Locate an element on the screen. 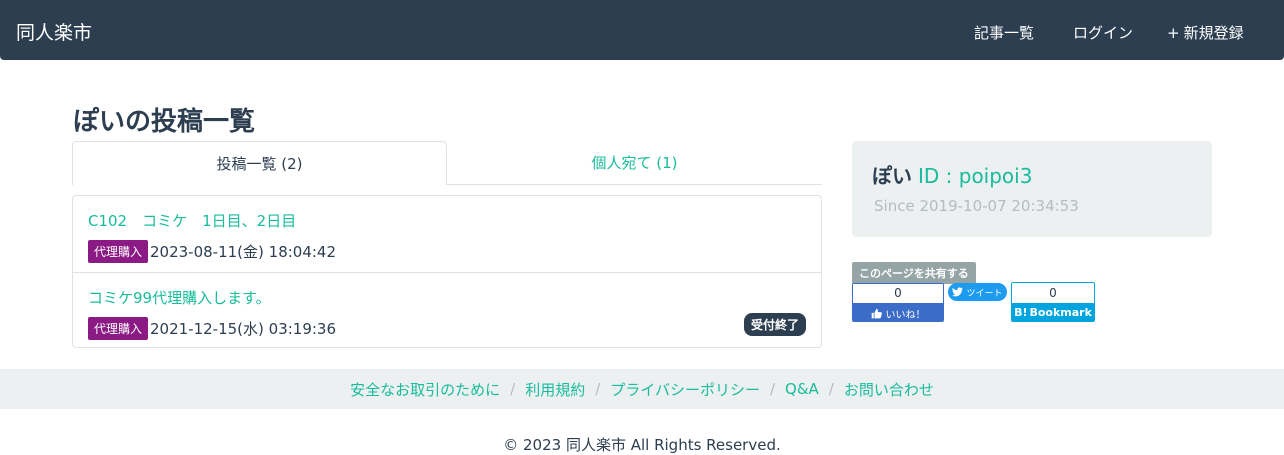 The height and width of the screenshot is (455, 1284). nav-link-articles: 記事一覧 is located at coordinates (1002, 32).